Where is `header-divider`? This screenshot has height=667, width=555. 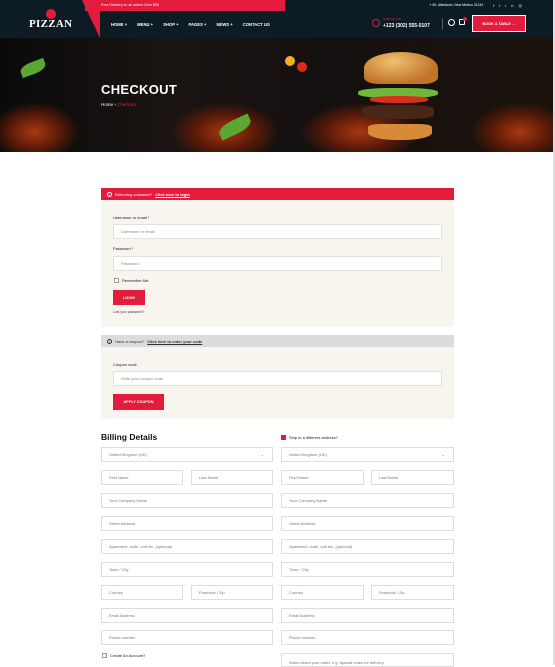 header-divider is located at coordinates (442, 24).